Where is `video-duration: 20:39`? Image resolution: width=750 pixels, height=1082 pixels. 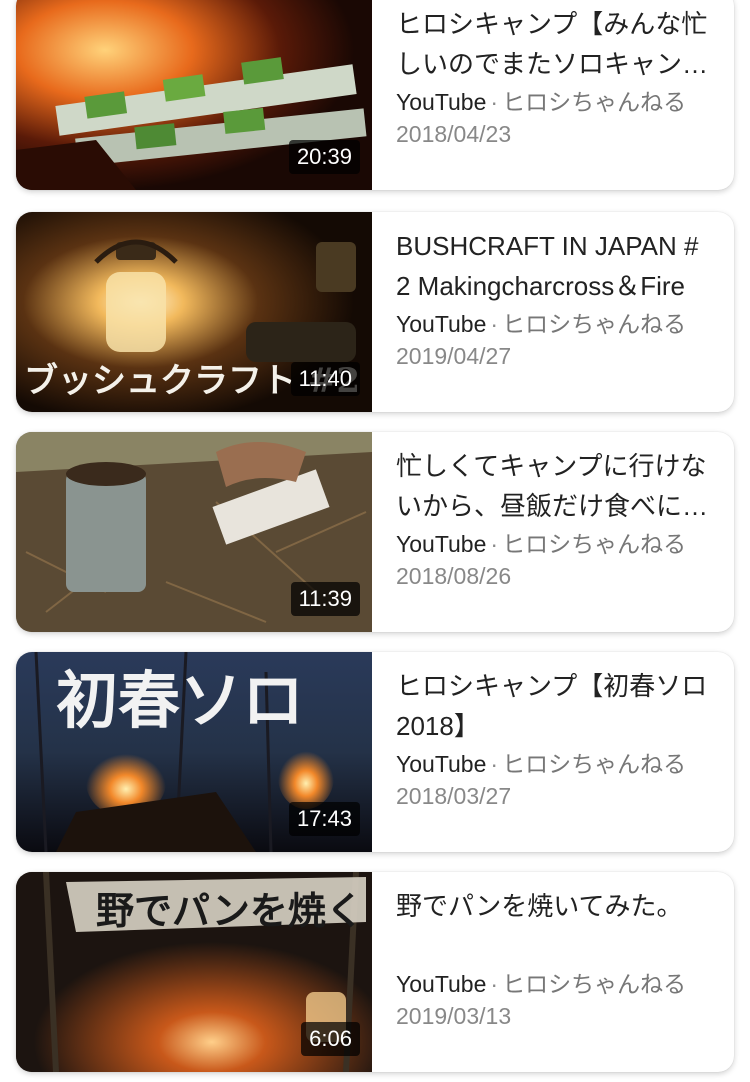
video-duration: 20:39 is located at coordinates (324, 157).